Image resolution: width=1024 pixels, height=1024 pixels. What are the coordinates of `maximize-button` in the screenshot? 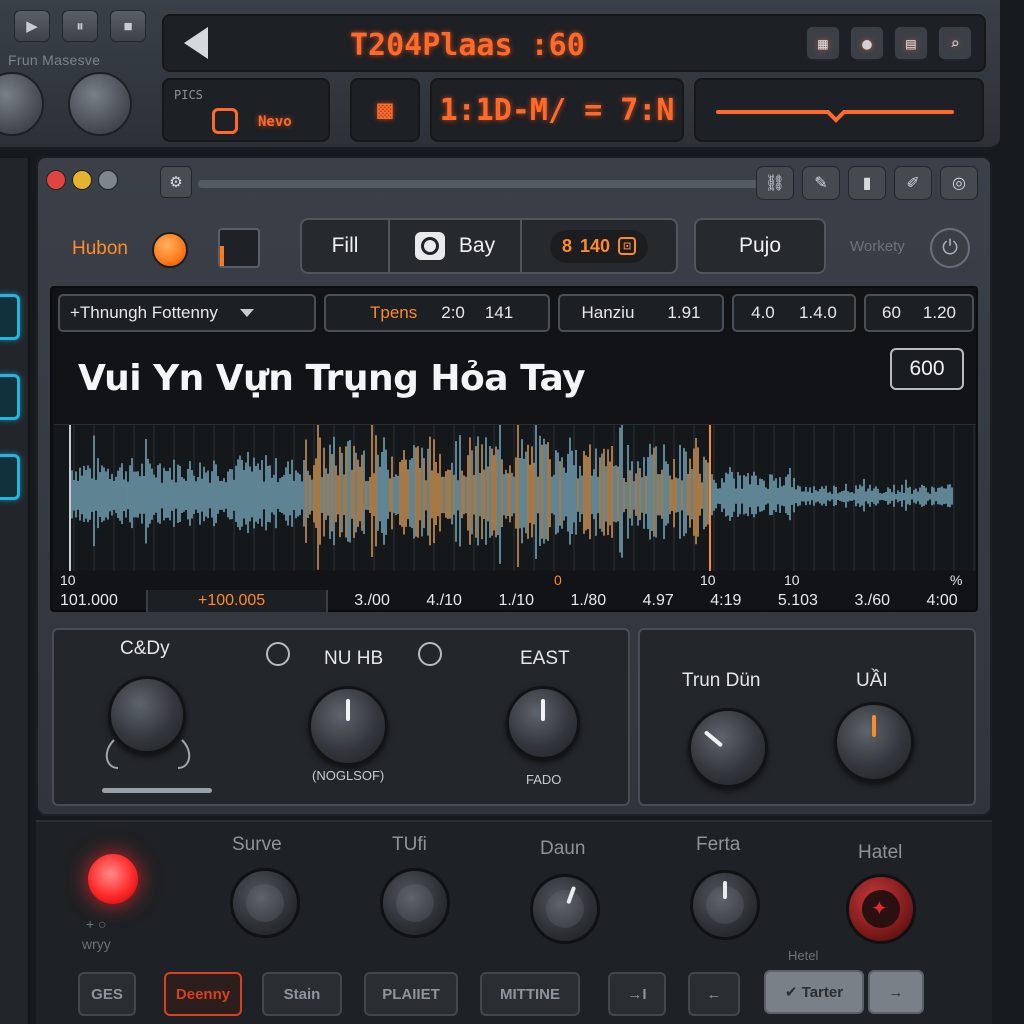 It's located at (108, 180).